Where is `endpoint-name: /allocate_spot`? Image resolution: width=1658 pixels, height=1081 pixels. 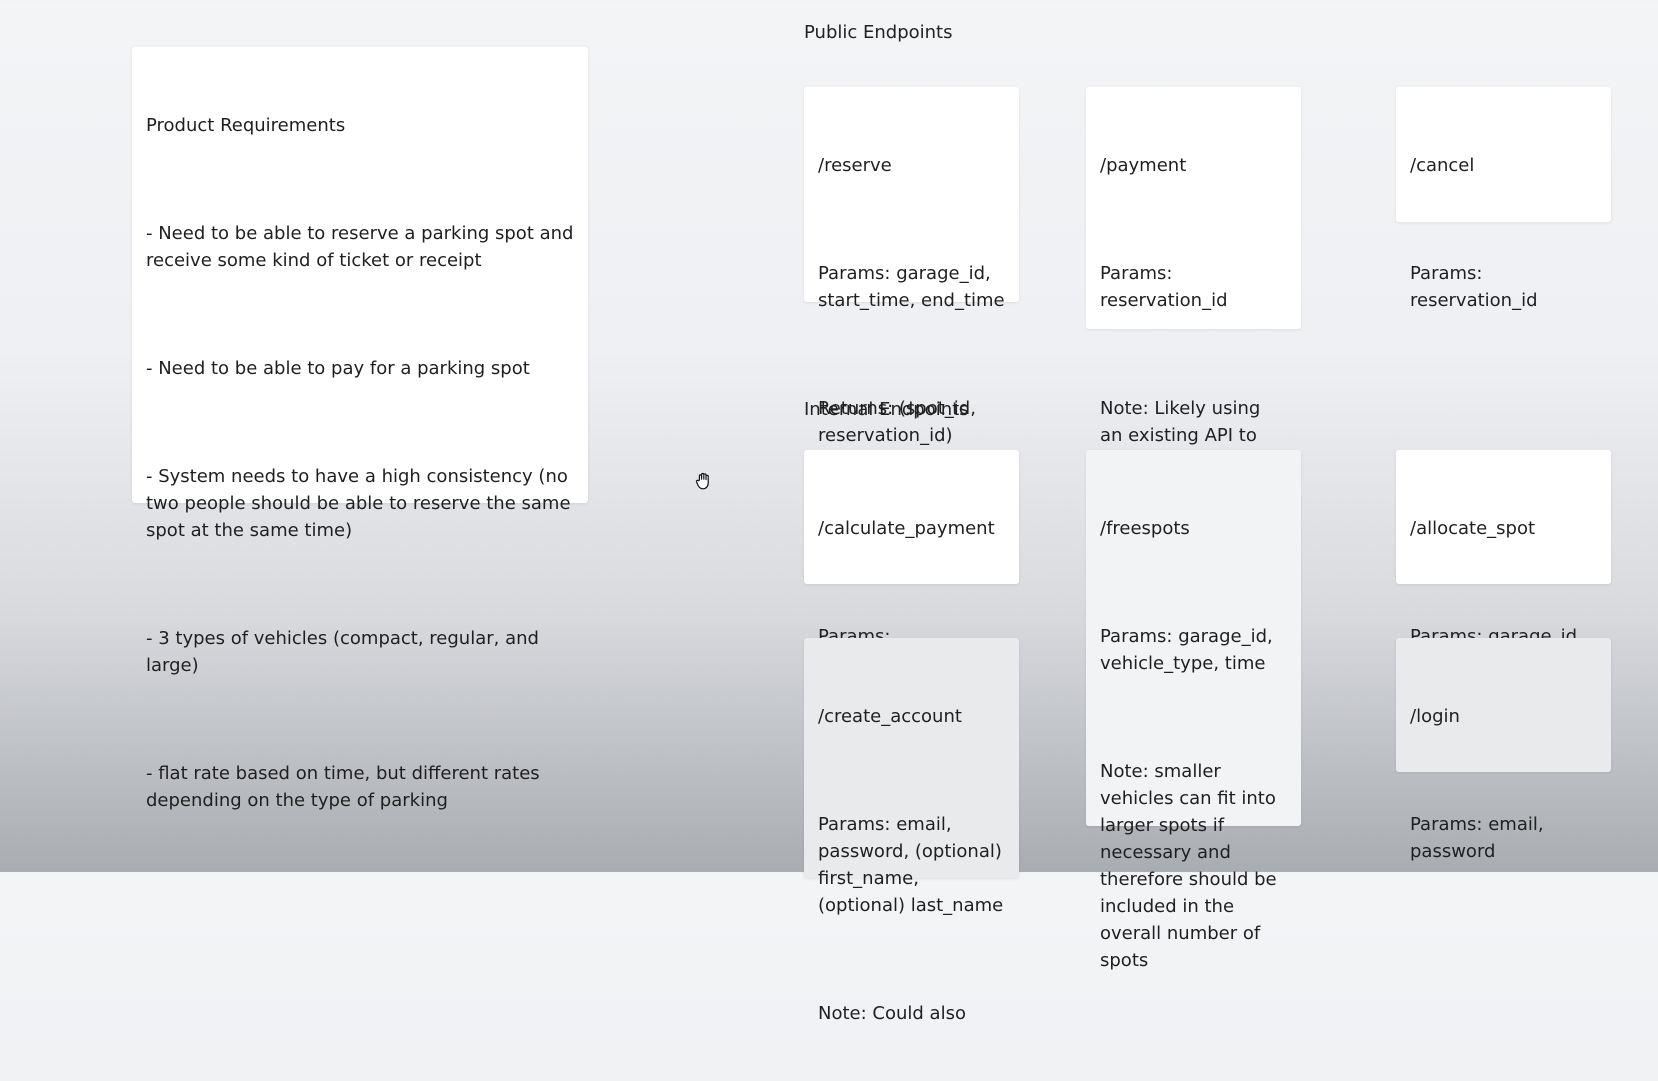
endpoint-name: /allocate_spot is located at coordinates (1473, 528).